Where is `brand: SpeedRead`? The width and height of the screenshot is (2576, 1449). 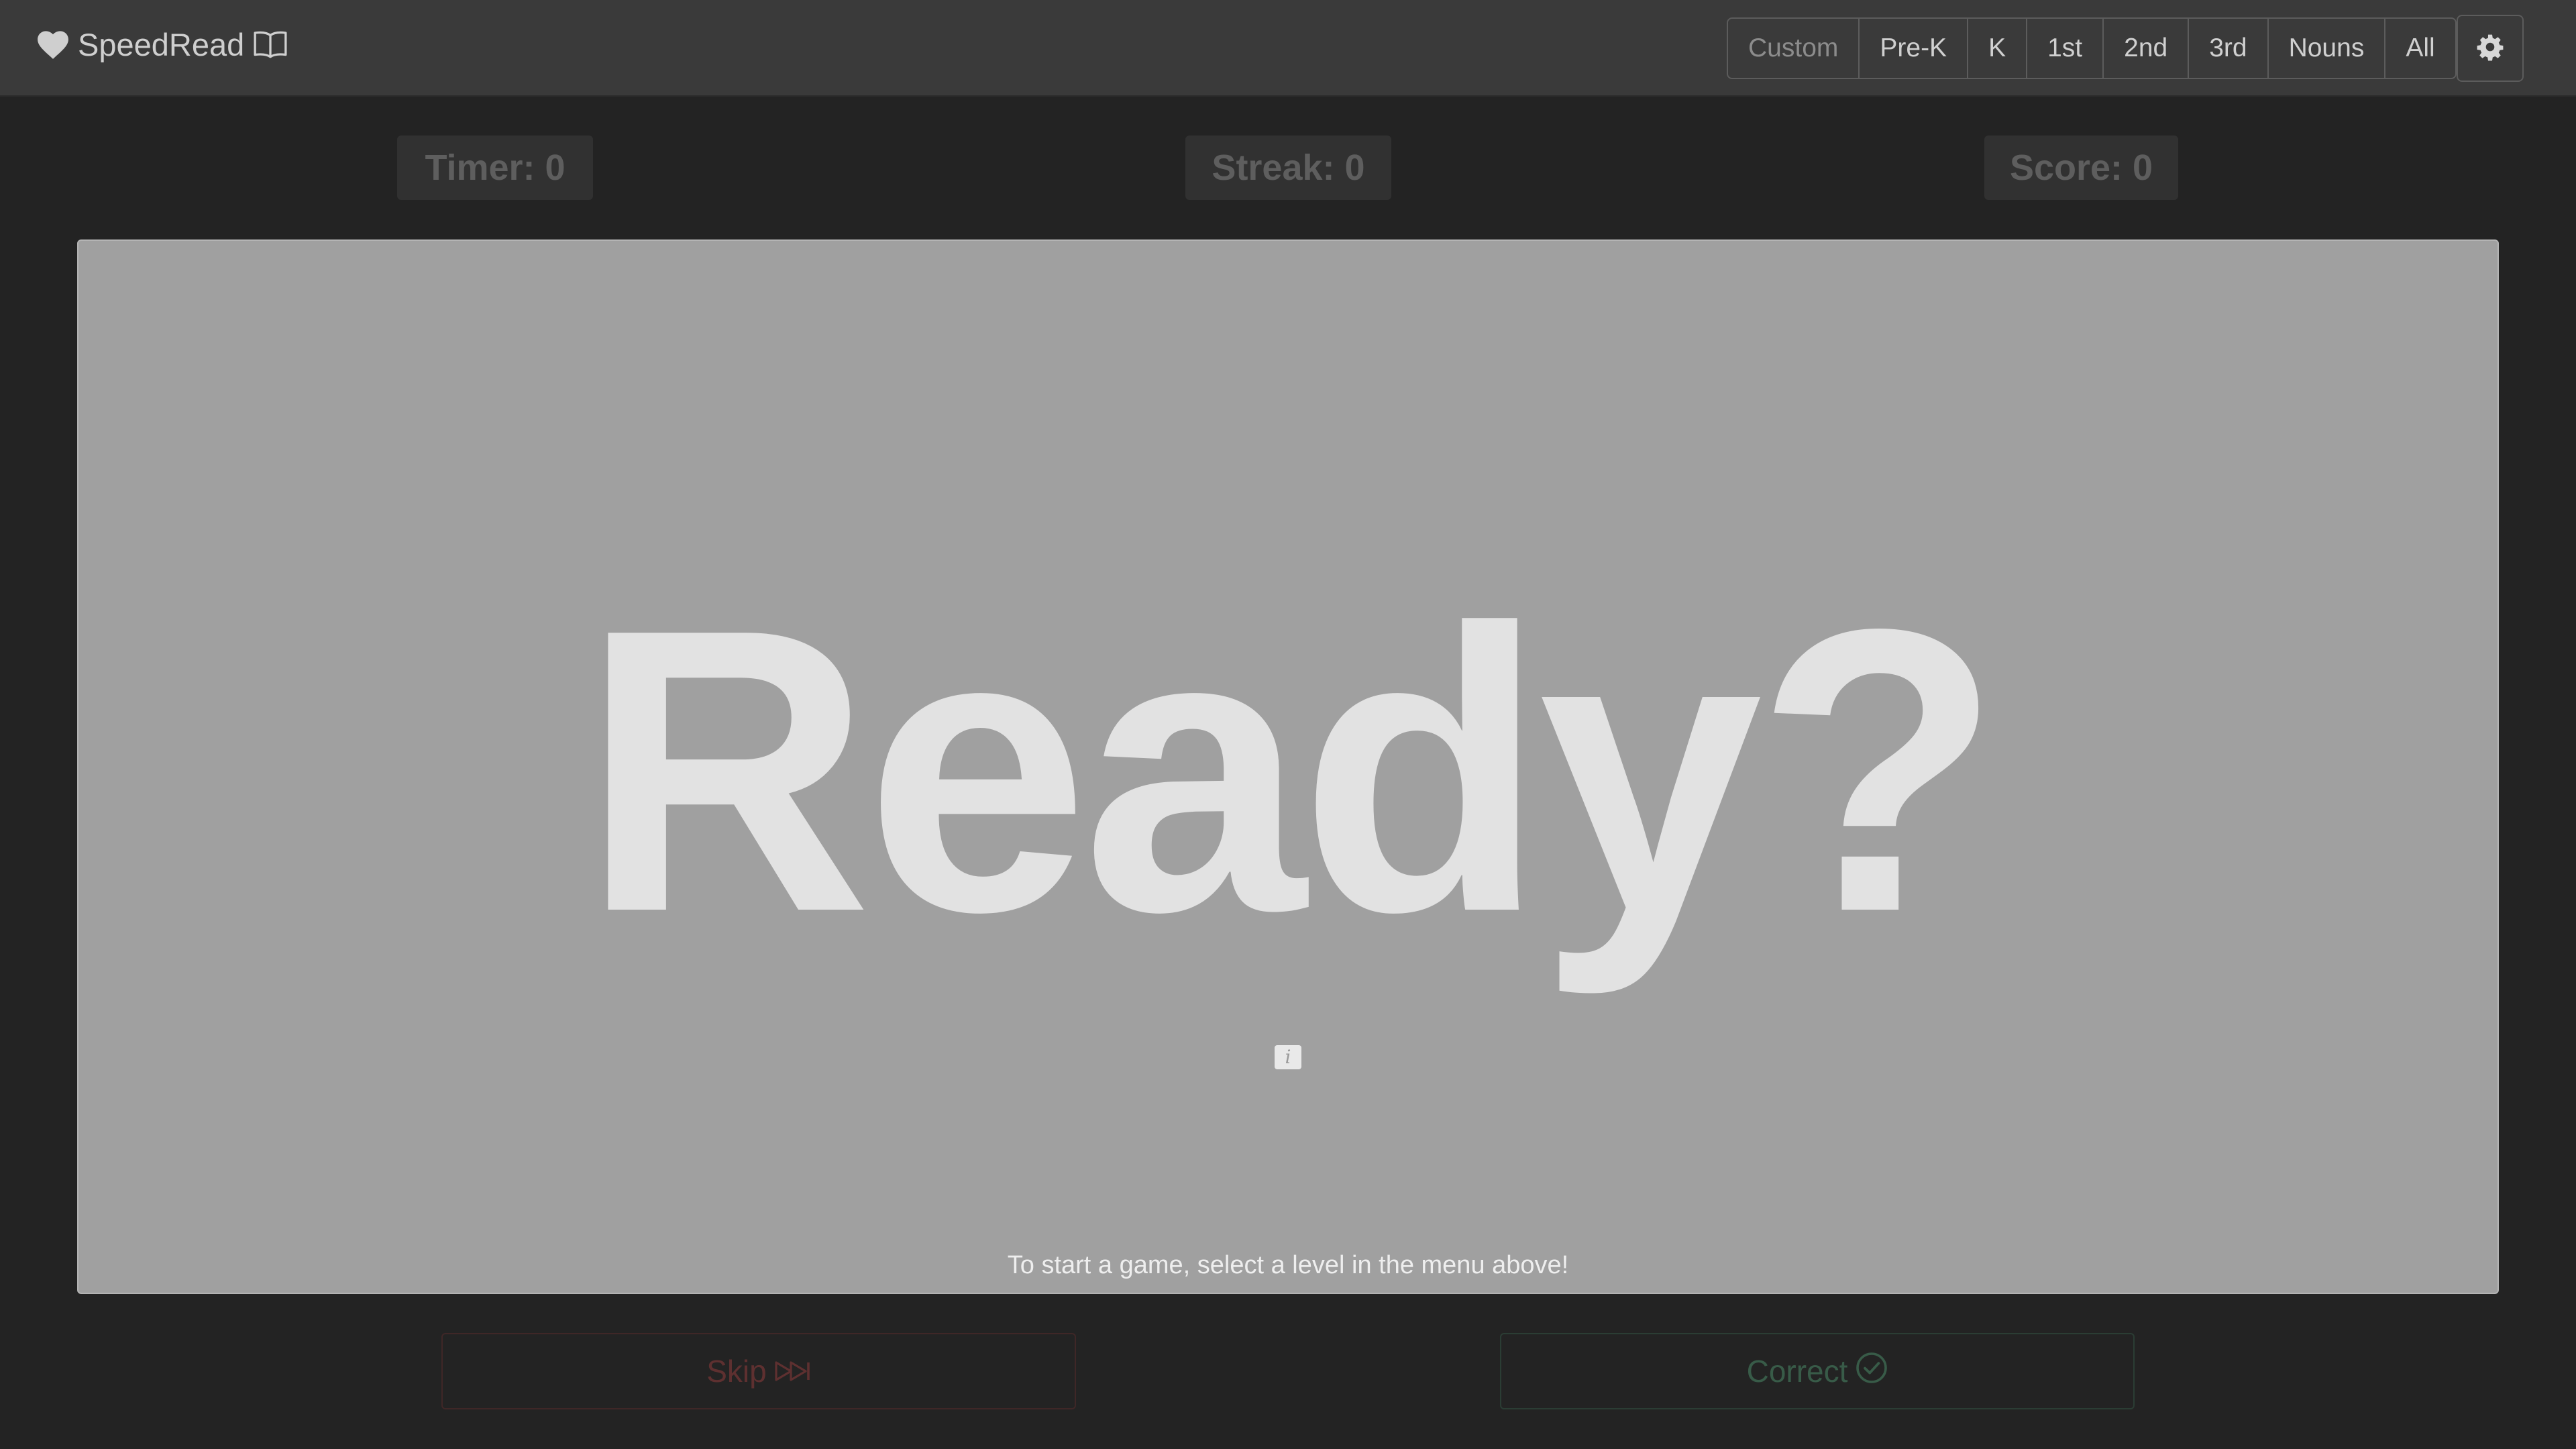
brand: SpeedRead is located at coordinates (162, 44).